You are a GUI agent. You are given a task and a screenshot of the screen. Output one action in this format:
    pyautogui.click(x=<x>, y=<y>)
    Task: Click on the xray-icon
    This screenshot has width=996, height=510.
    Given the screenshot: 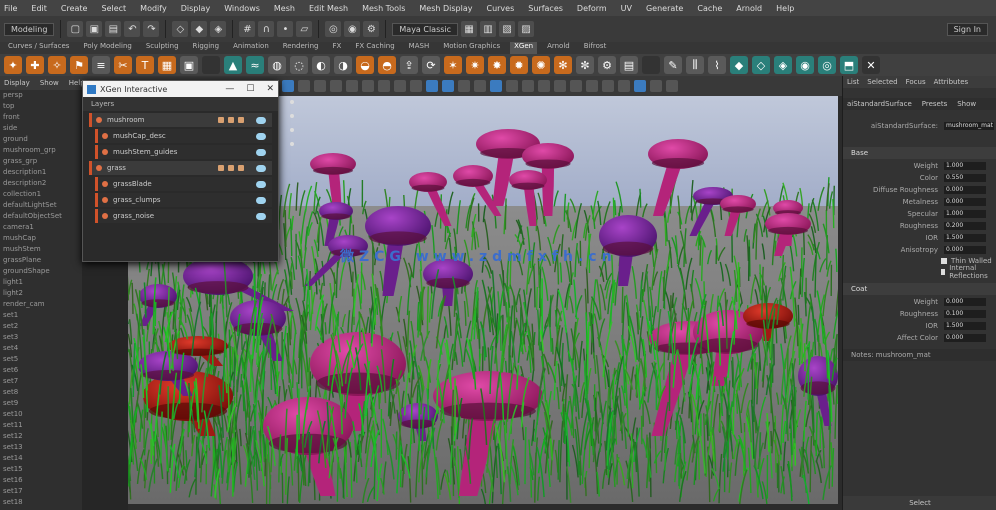 What is the action you would take?
    pyautogui.click(x=592, y=86)
    